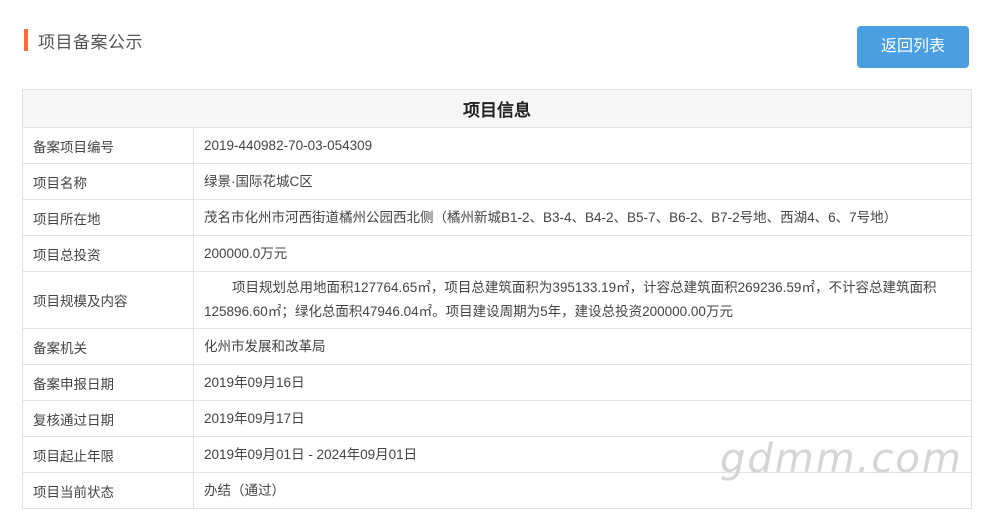 This screenshot has height=523, width=993. Describe the element at coordinates (108, 217) in the screenshot. I see `row-label-location: 项目所在地` at that location.